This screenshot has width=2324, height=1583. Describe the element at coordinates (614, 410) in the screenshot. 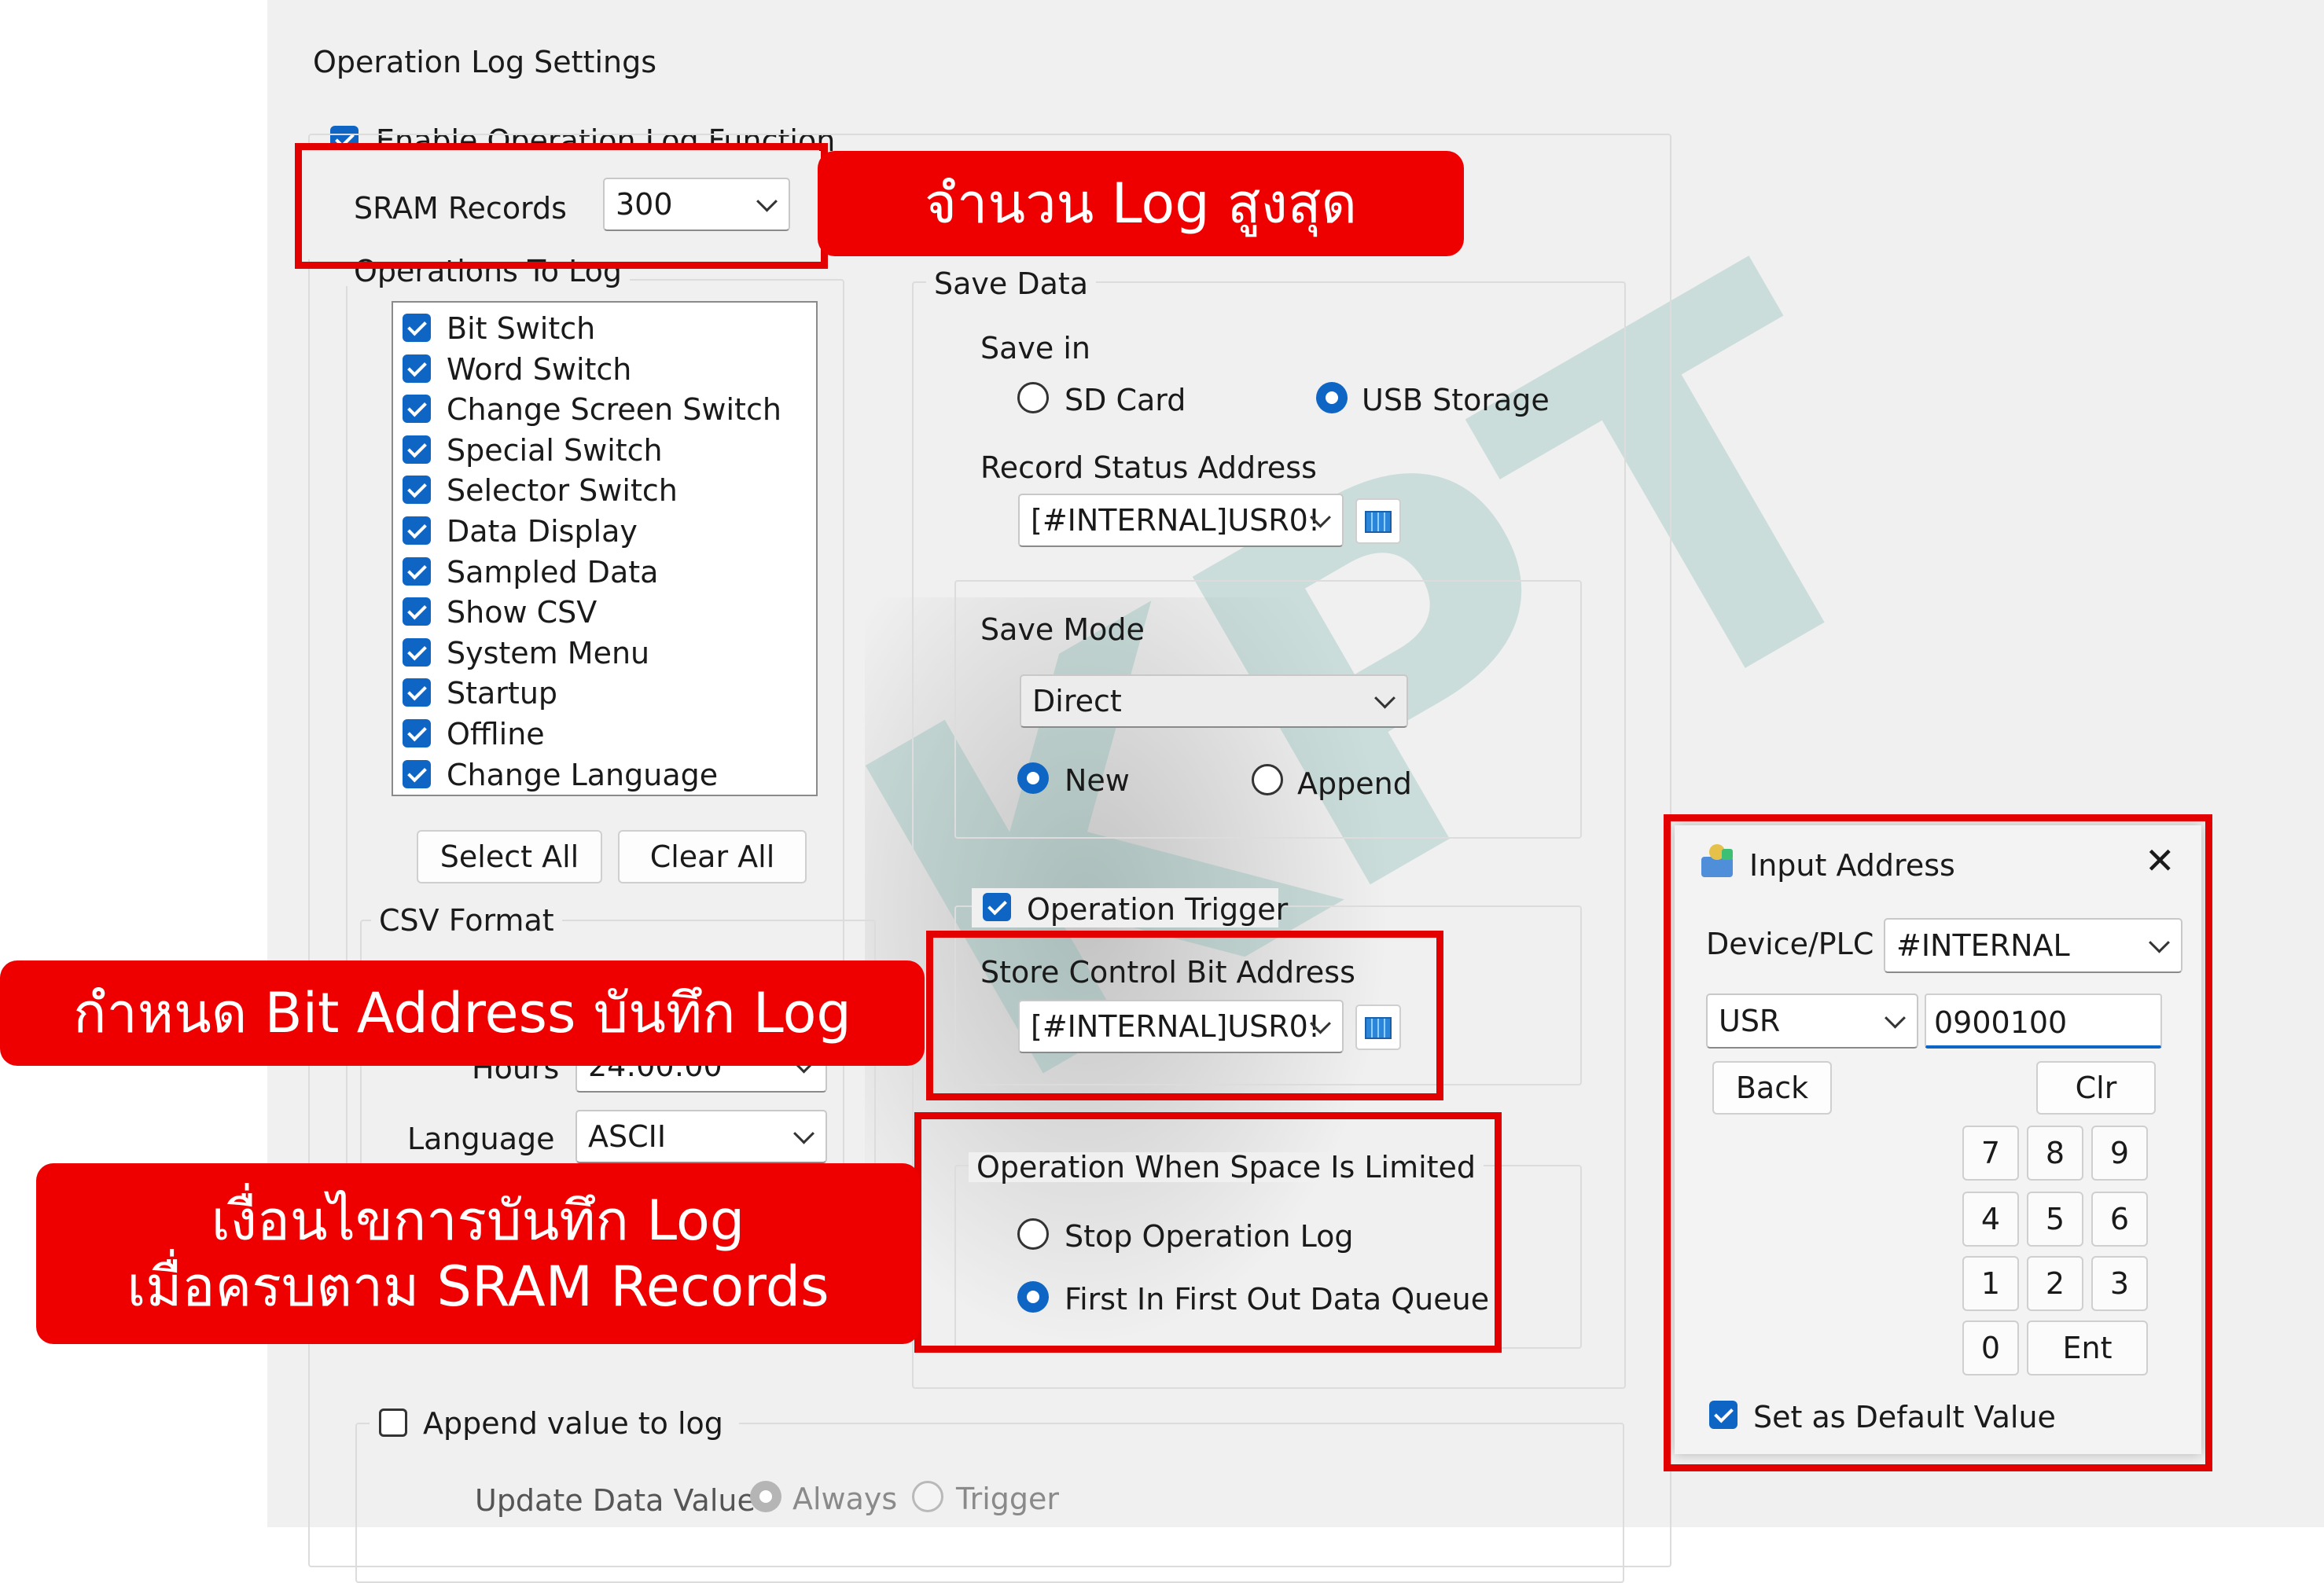

I see `operation-label: Change Screen Switch` at that location.